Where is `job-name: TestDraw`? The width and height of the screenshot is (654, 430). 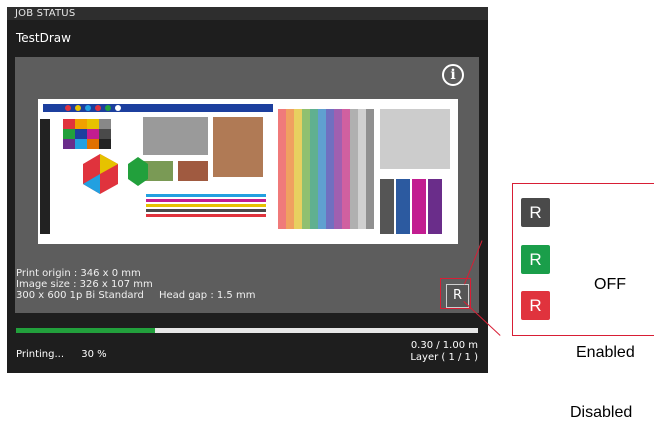
job-name: TestDraw is located at coordinates (43, 38).